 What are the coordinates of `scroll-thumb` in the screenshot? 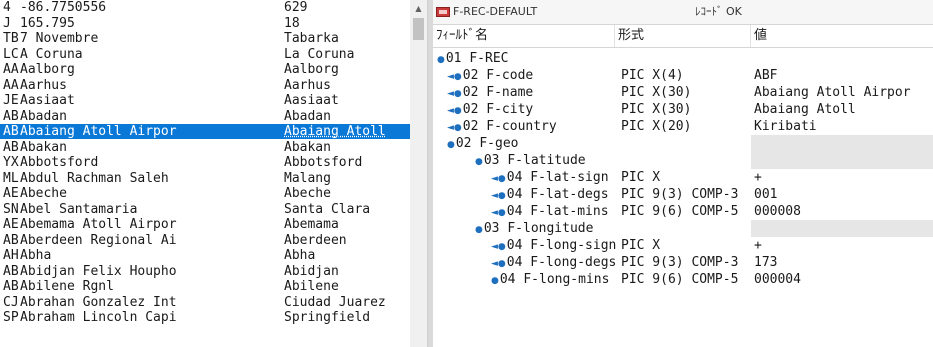 It's located at (418, 29).